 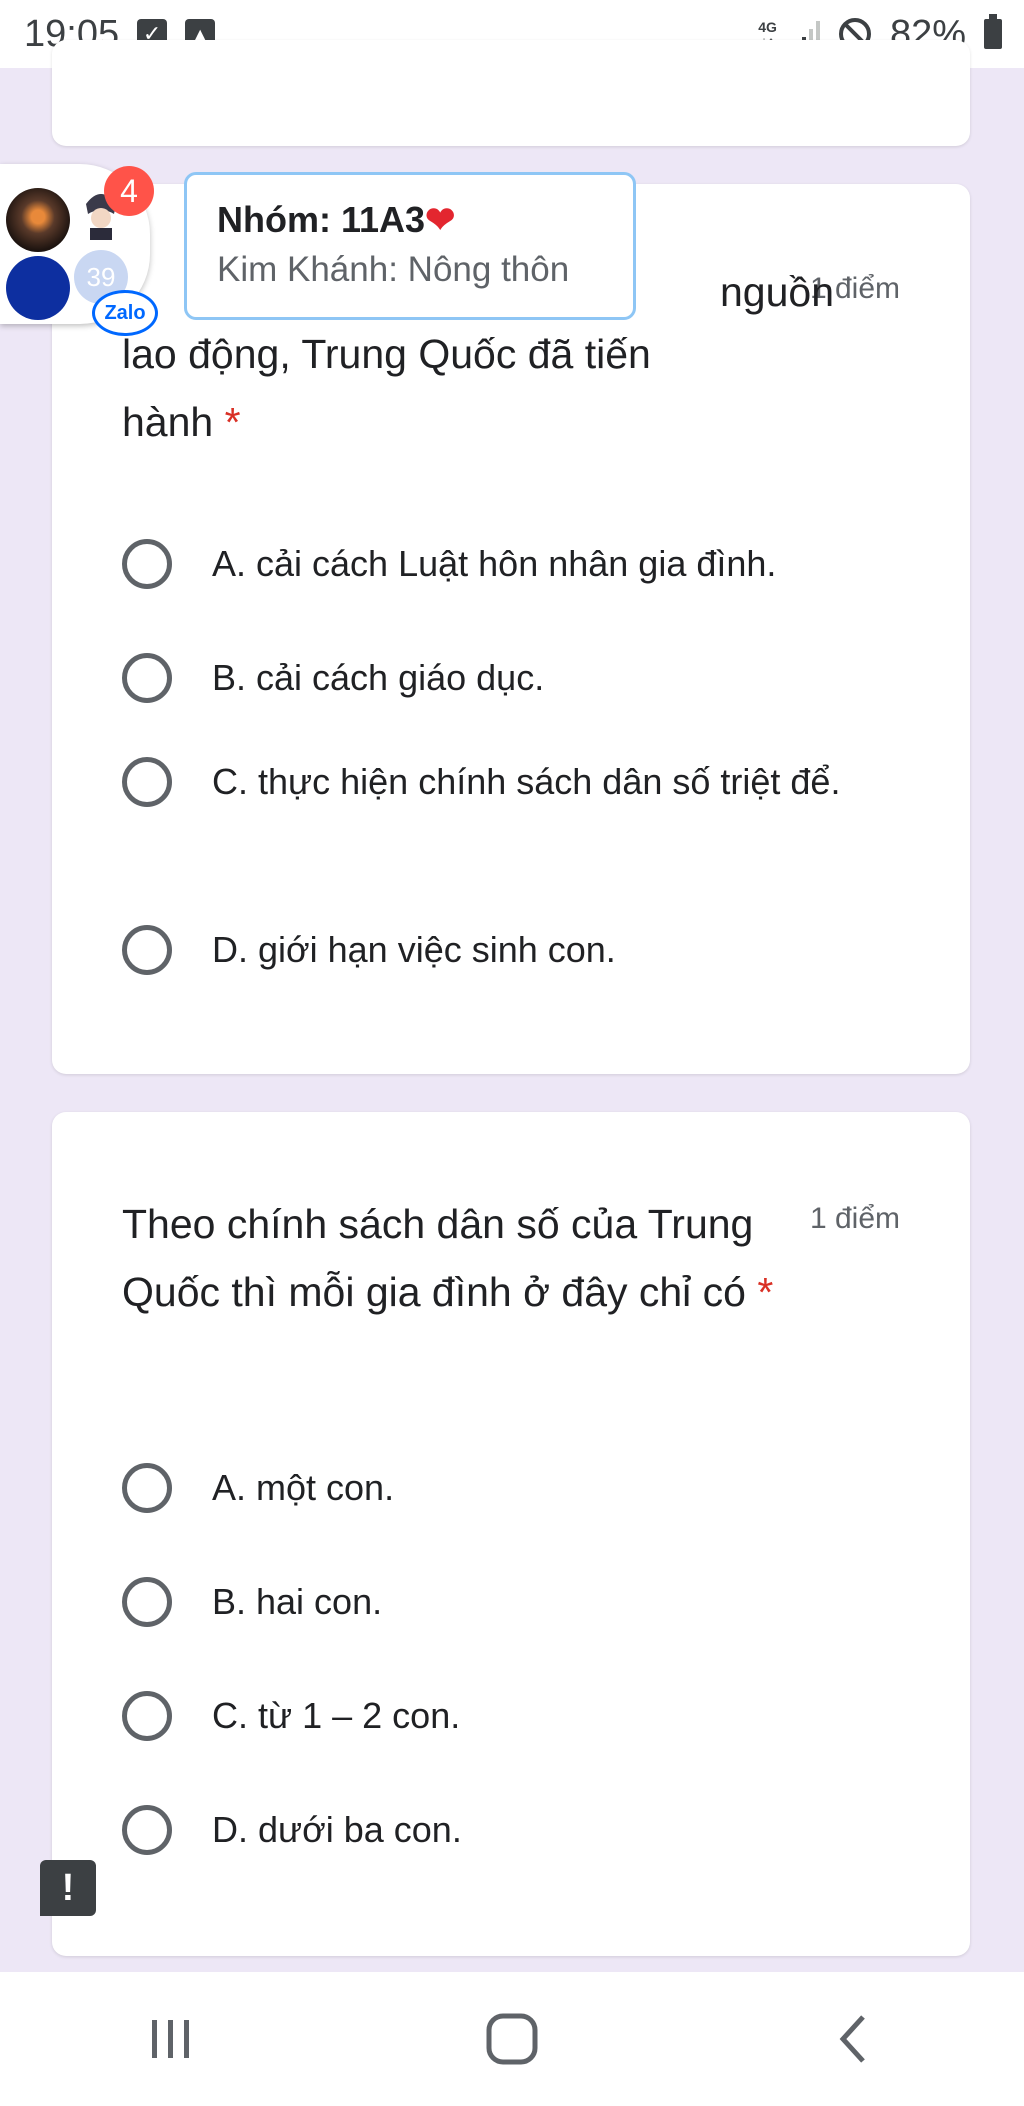 What do you see at coordinates (38, 220) in the screenshot?
I see `sunset-avatar` at bounding box center [38, 220].